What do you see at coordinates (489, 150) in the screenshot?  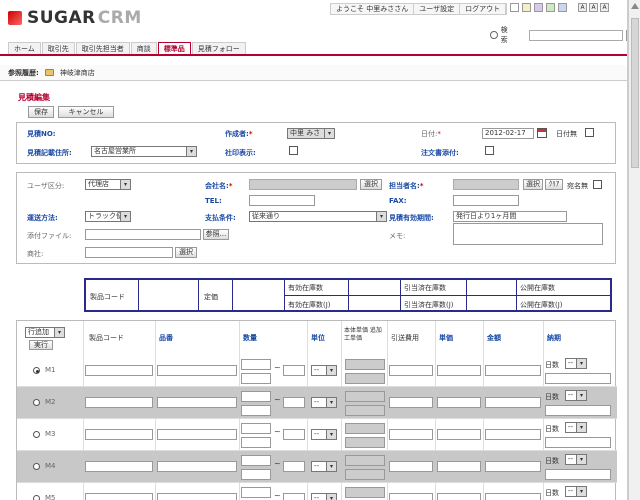 I see `order-doc-checkbox` at bounding box center [489, 150].